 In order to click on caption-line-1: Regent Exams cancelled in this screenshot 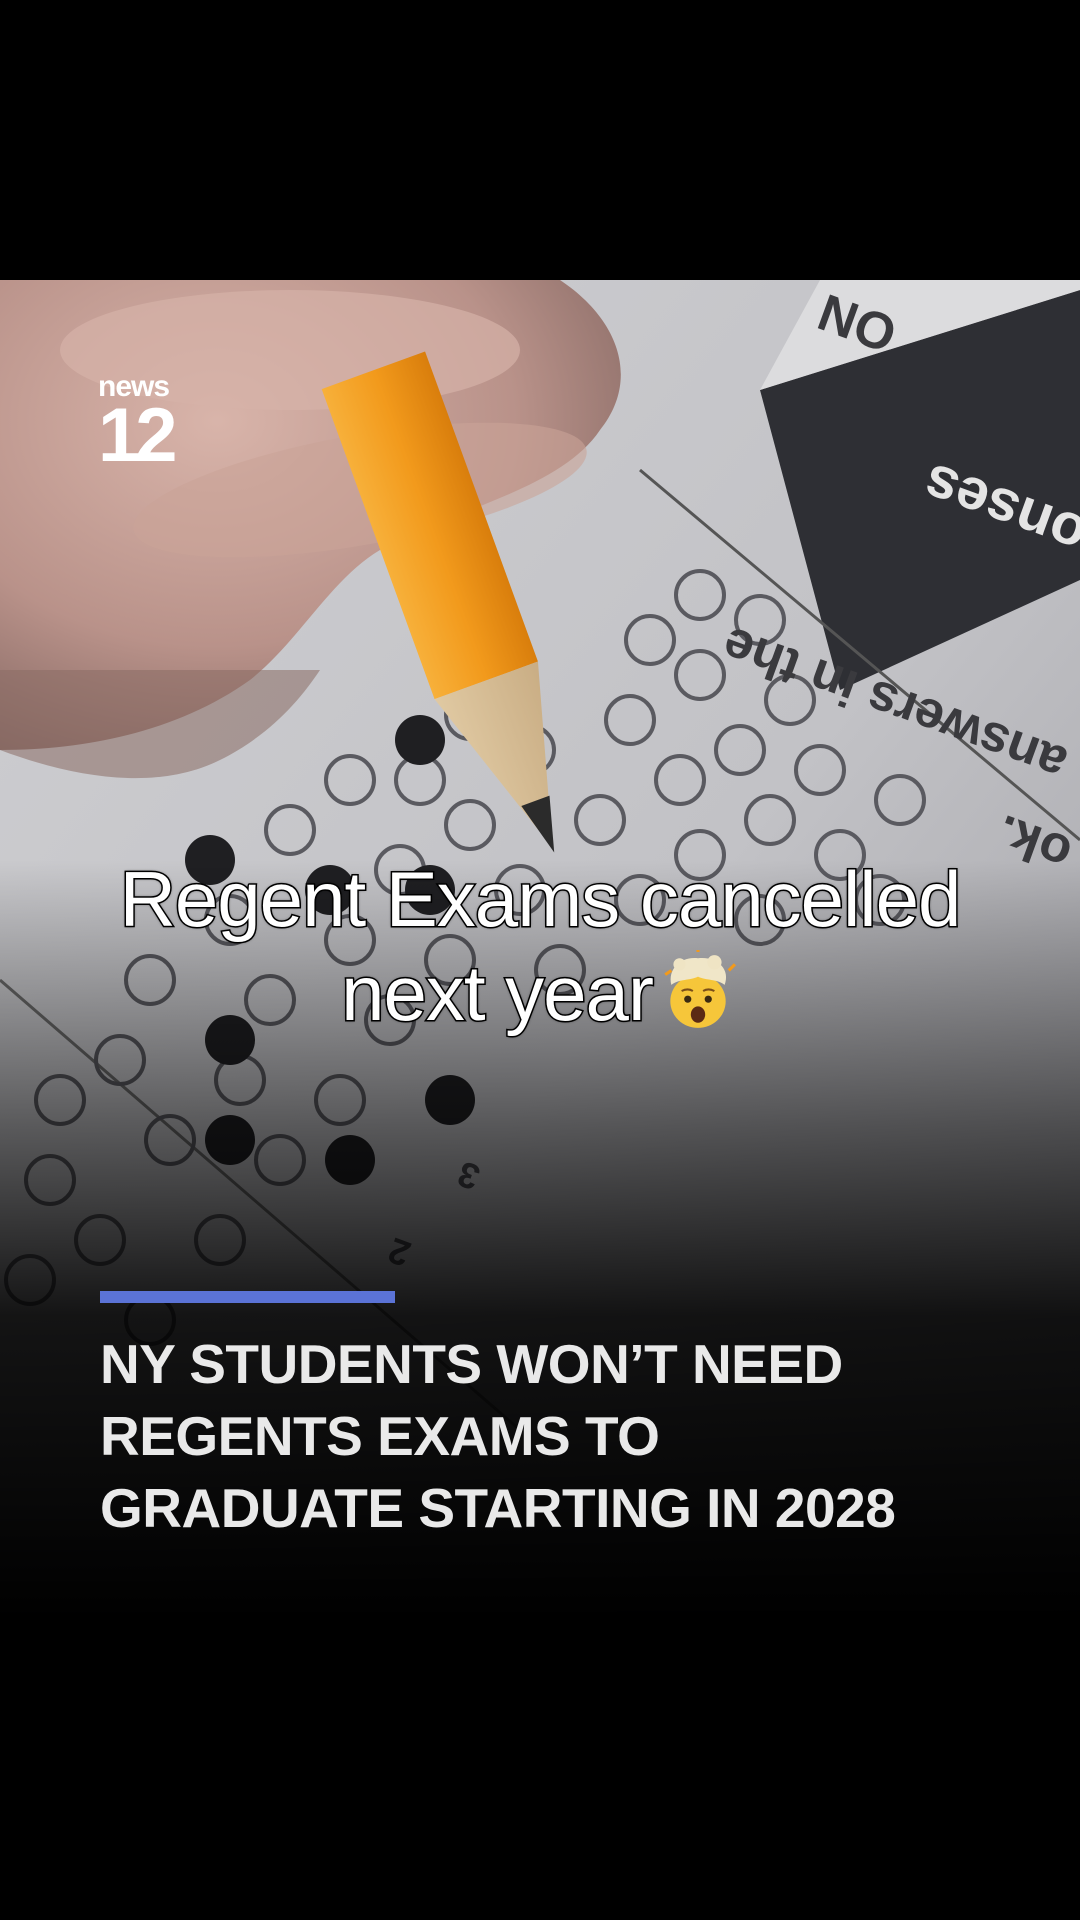, I will do `click(540, 899)`.